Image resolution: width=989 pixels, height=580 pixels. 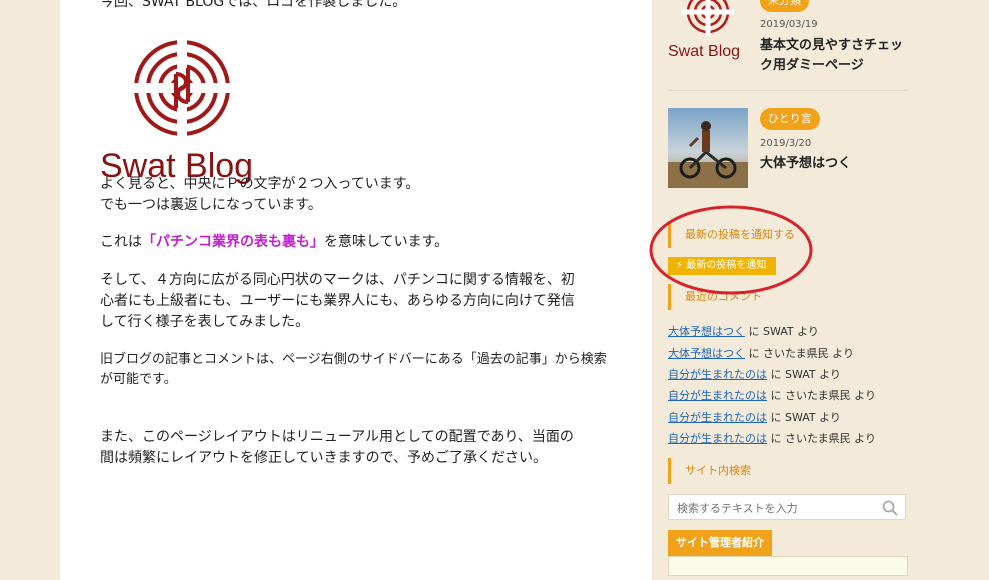 What do you see at coordinates (788, 90) in the screenshot?
I see `divider` at bounding box center [788, 90].